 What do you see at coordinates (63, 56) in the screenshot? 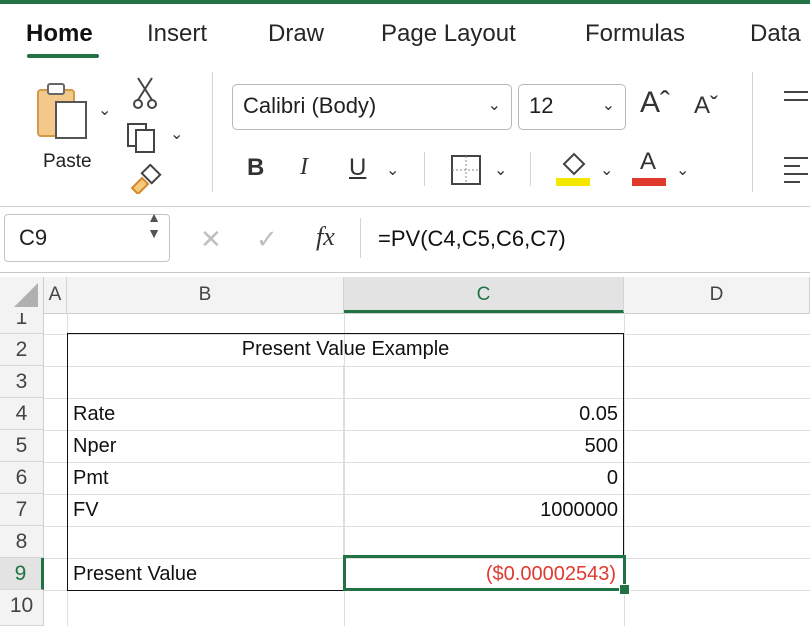
I see `active-tab-indicator` at bounding box center [63, 56].